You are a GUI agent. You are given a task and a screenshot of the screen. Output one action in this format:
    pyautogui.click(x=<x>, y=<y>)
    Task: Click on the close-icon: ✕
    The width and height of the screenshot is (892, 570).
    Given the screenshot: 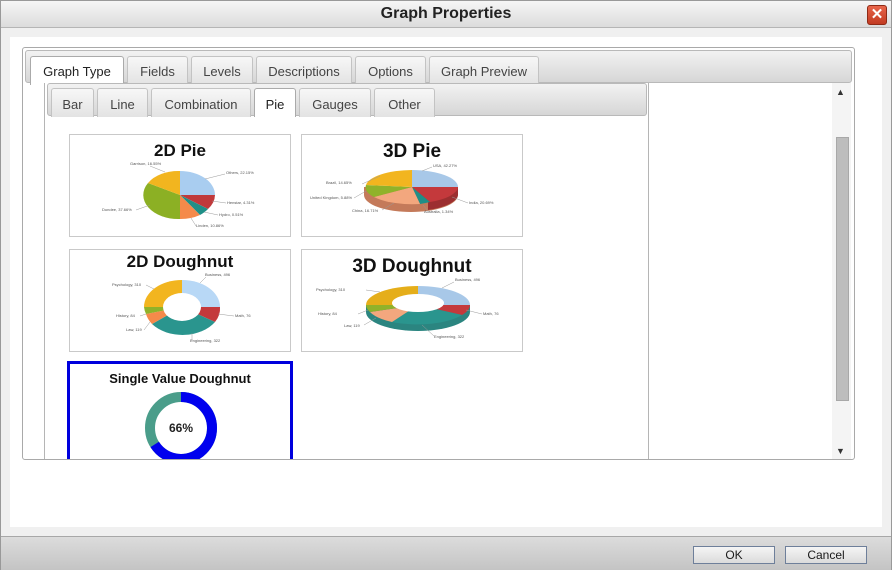 What is the action you would take?
    pyautogui.click(x=877, y=15)
    